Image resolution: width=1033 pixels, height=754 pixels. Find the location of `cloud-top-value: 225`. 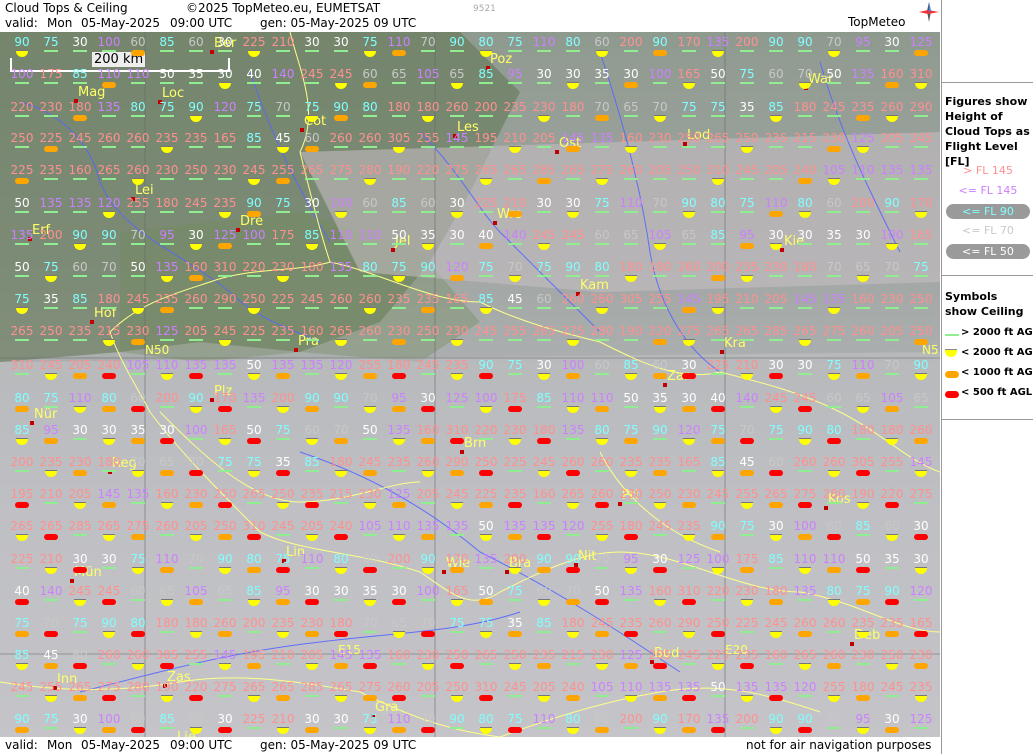

cloud-top-value: 225 is located at coordinates (254, 42).